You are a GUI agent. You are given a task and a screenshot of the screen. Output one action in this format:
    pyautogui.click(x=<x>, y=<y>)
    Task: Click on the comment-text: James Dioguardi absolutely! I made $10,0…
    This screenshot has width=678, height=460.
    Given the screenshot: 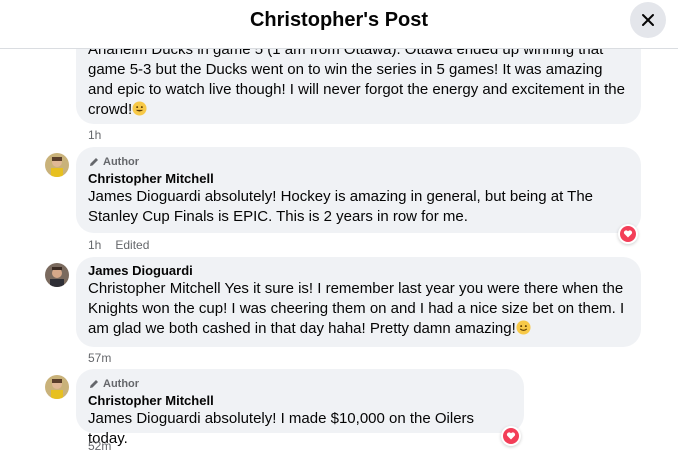 What is the action you would take?
    pyautogui.click(x=281, y=428)
    